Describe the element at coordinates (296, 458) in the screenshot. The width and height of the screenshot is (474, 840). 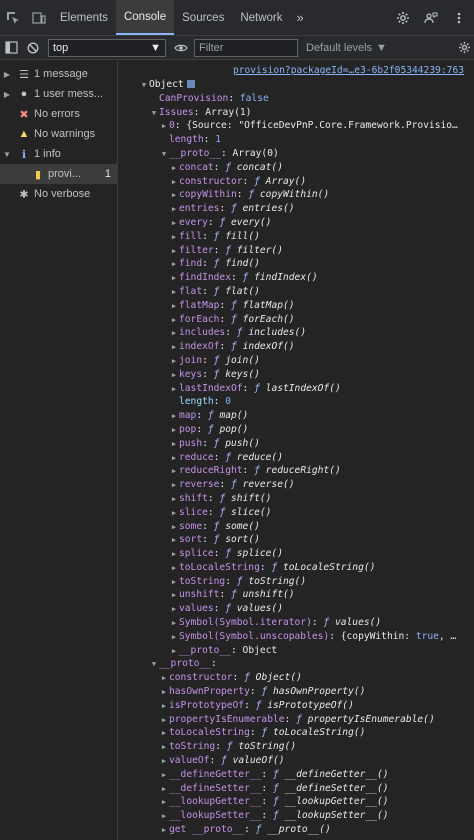
I see `method-row: ▶ reduce: ƒ reduce()` at that location.